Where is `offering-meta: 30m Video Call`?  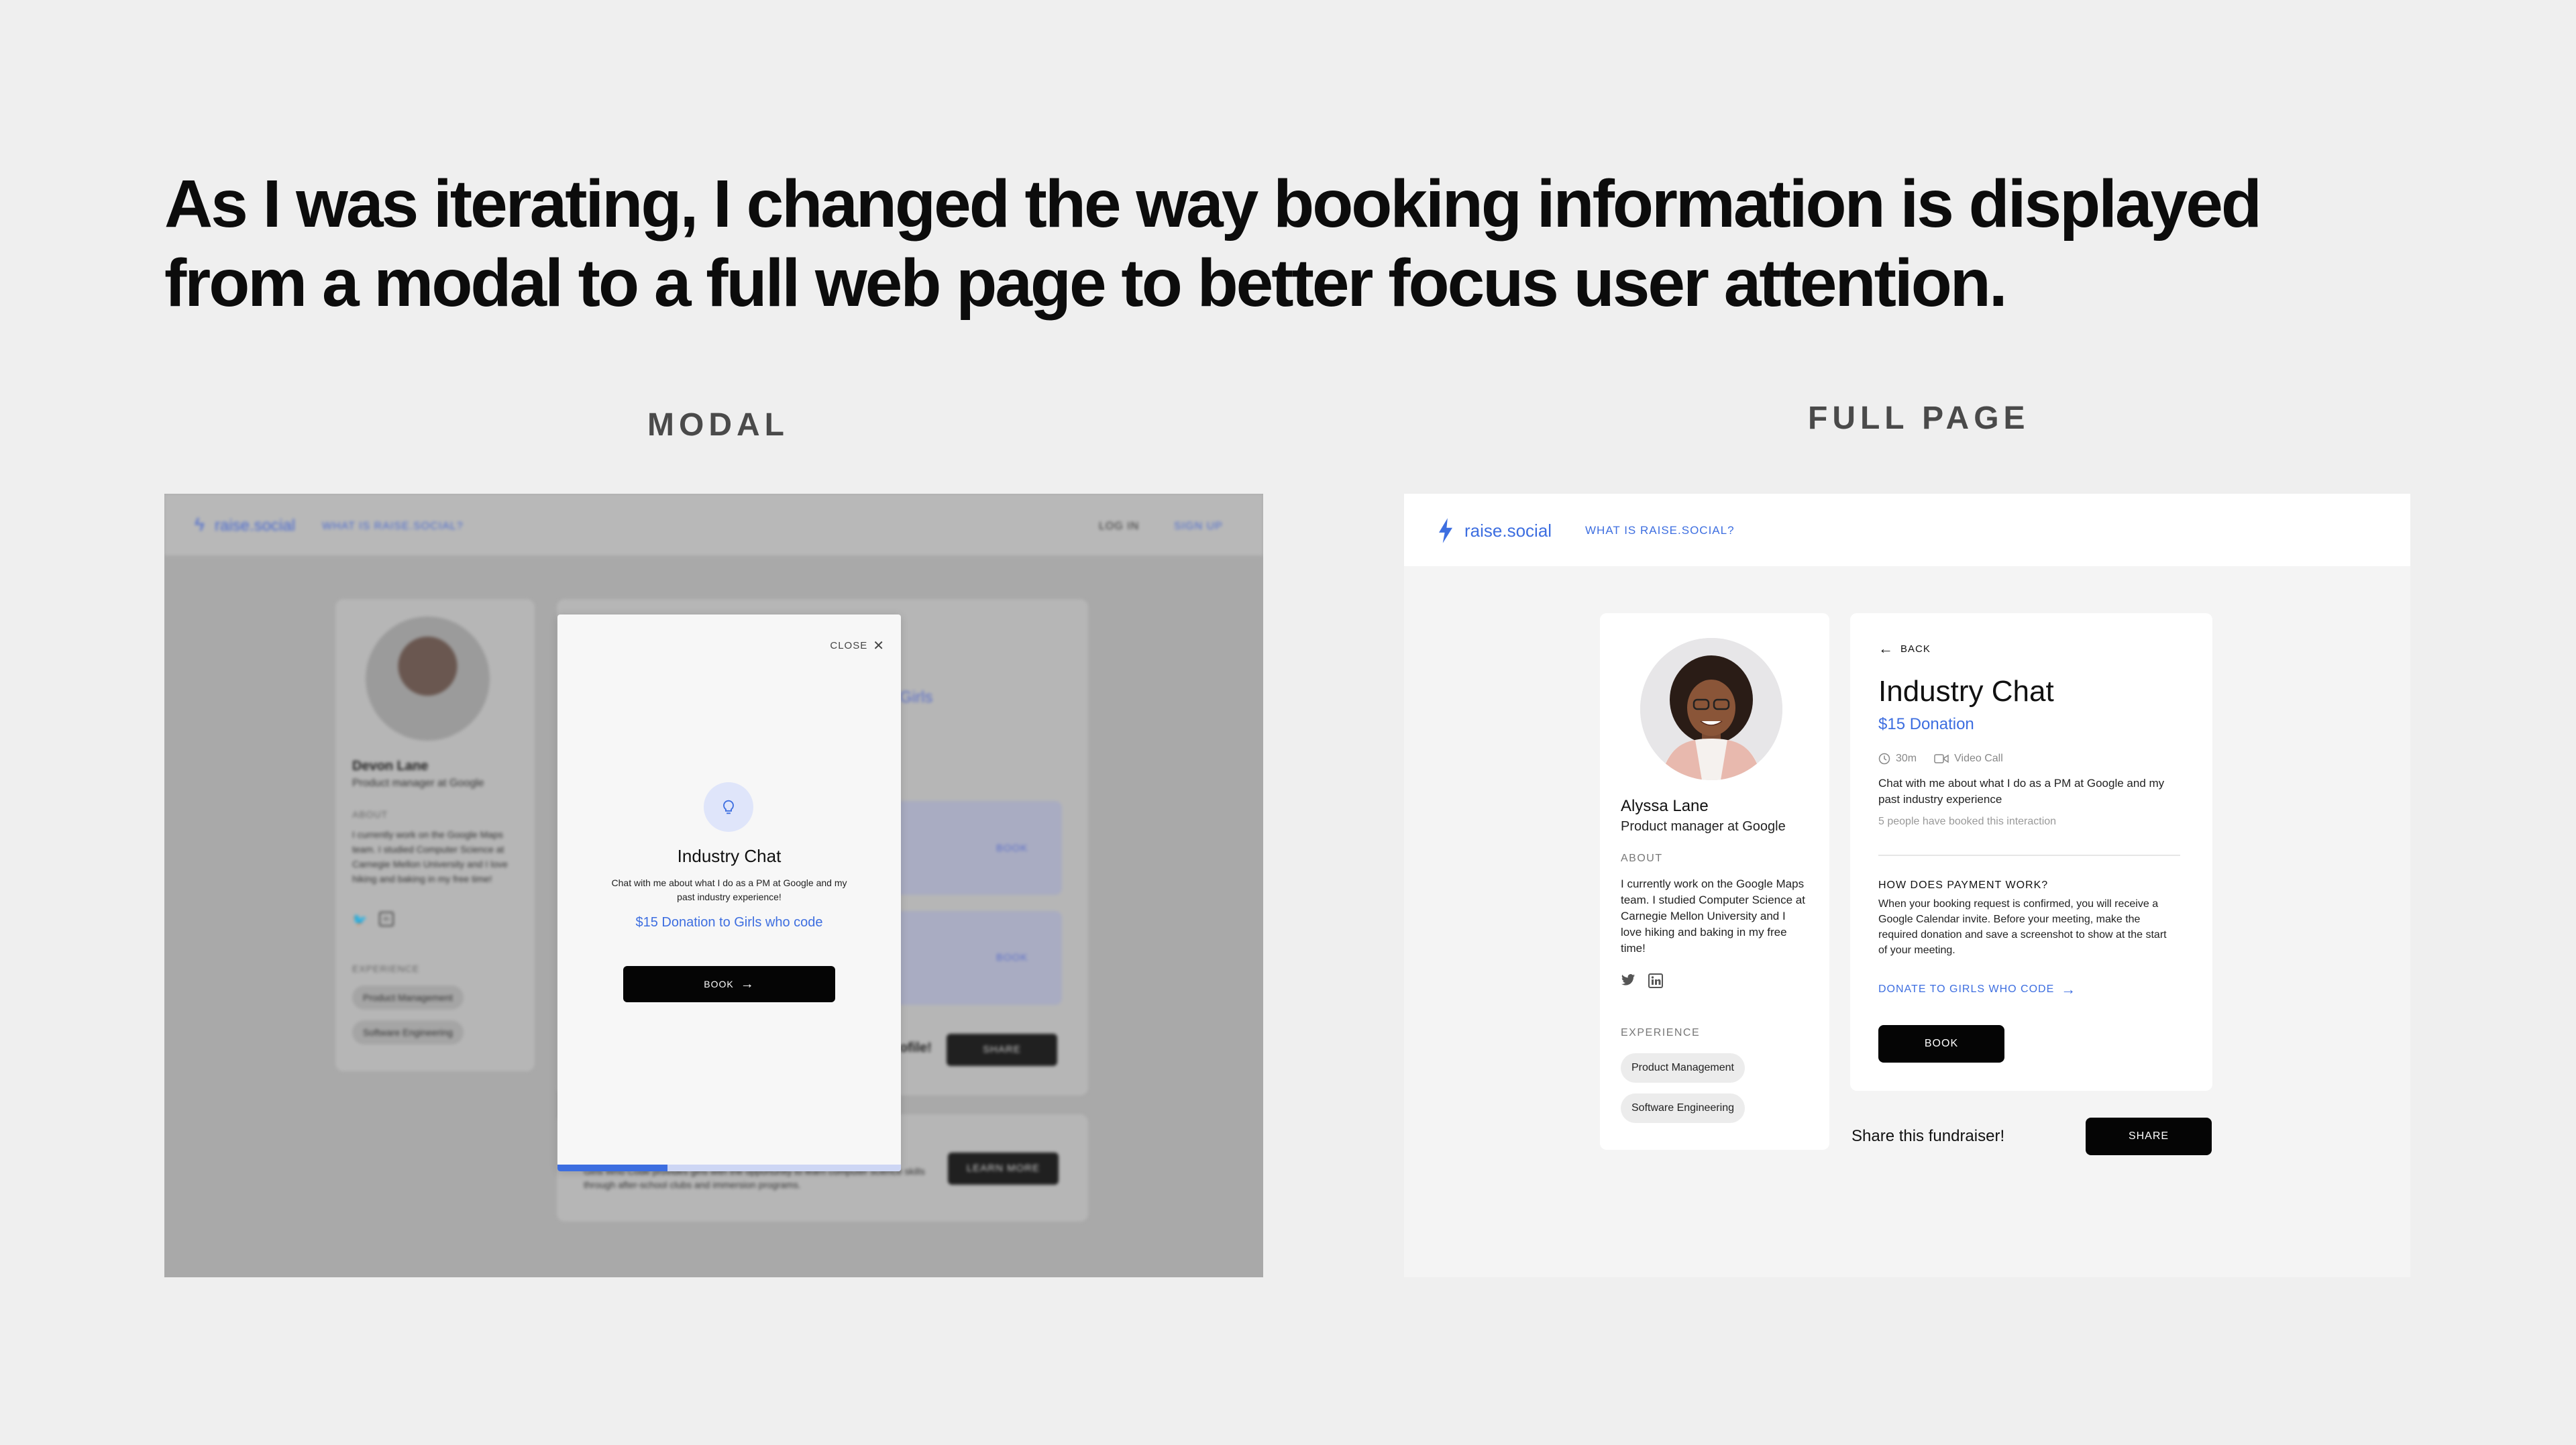
offering-meta: 30m Video Call is located at coordinates (1940, 759).